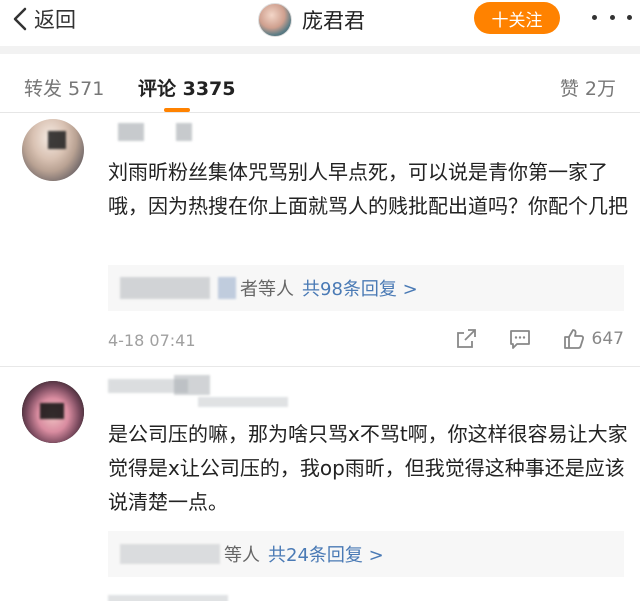 This screenshot has height=601, width=640. I want to click on like-count: 647, so click(607, 339).